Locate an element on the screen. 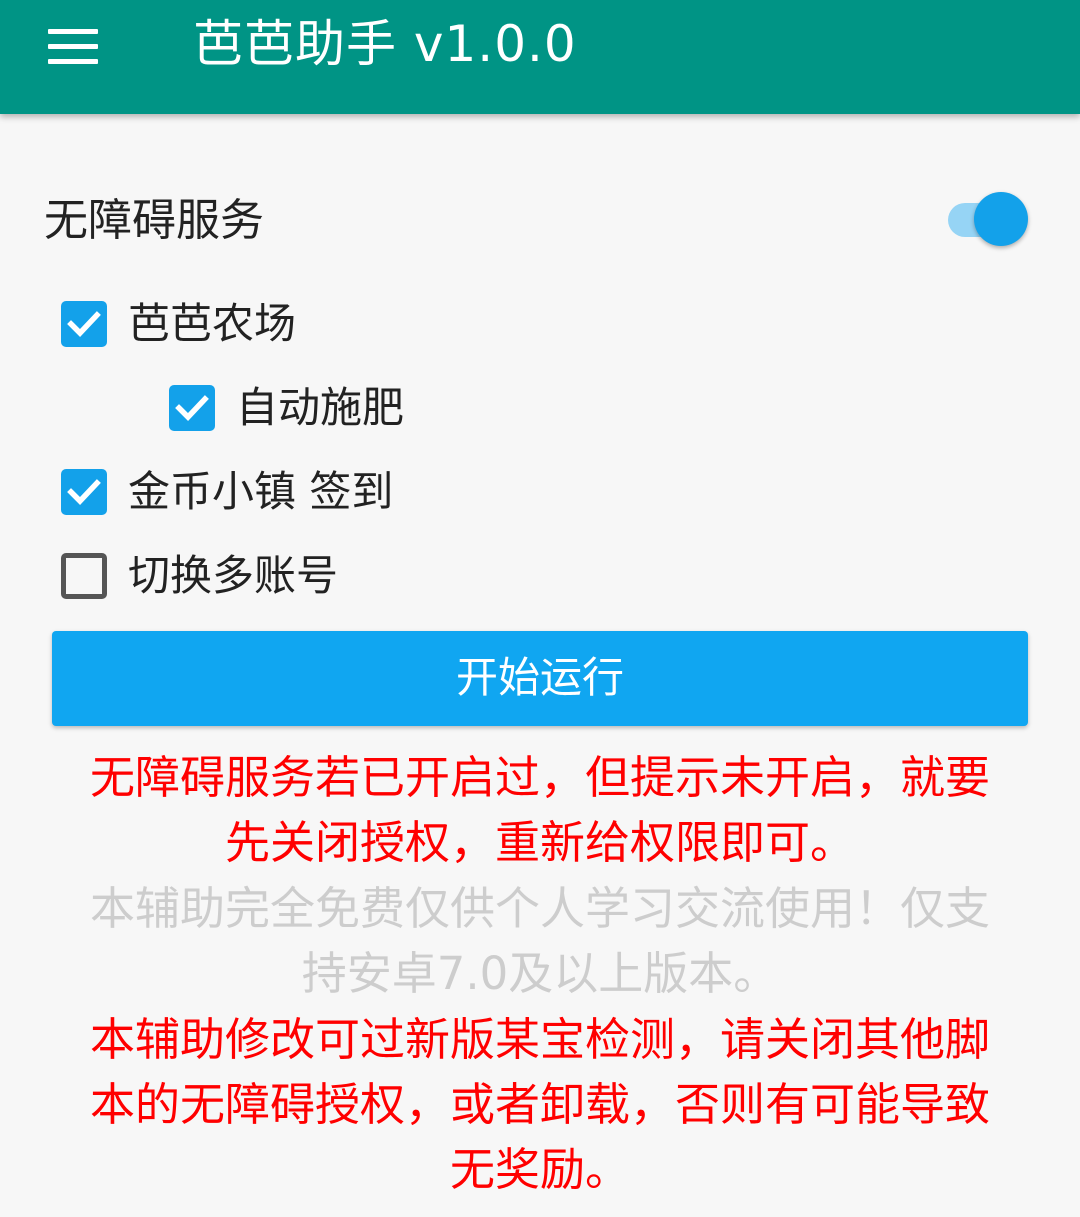  start-button-label: 开始运行 is located at coordinates (539, 677).